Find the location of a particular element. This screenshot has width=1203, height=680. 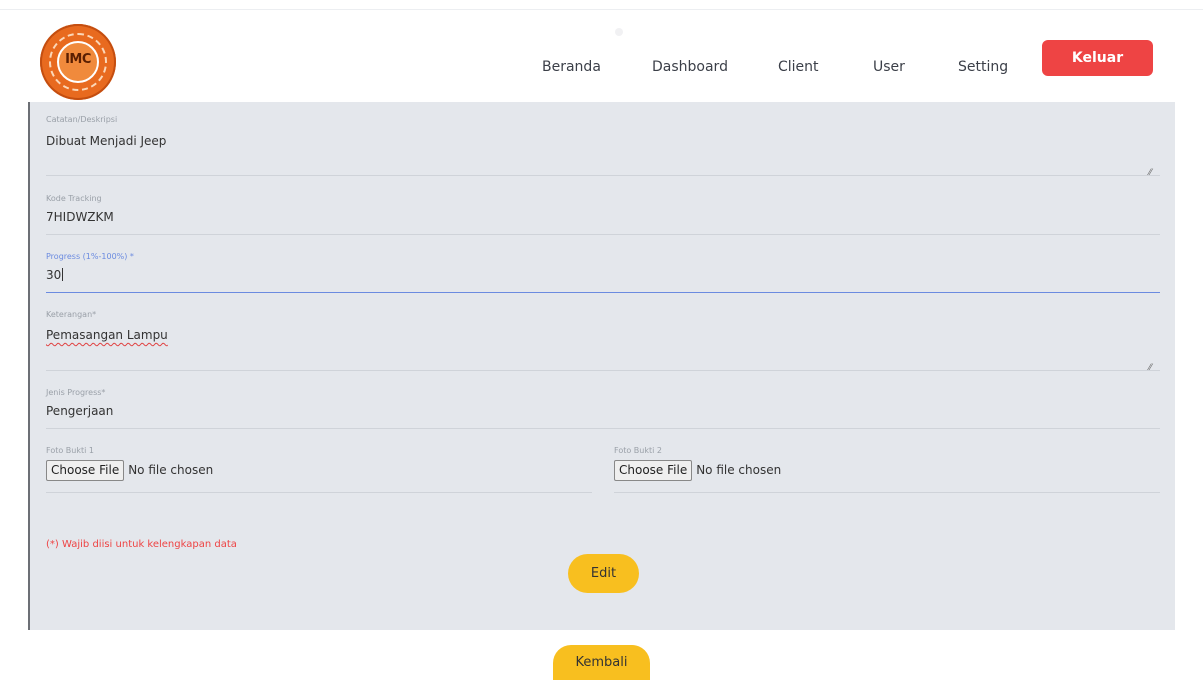

nav-ghost-dot is located at coordinates (619, 32).